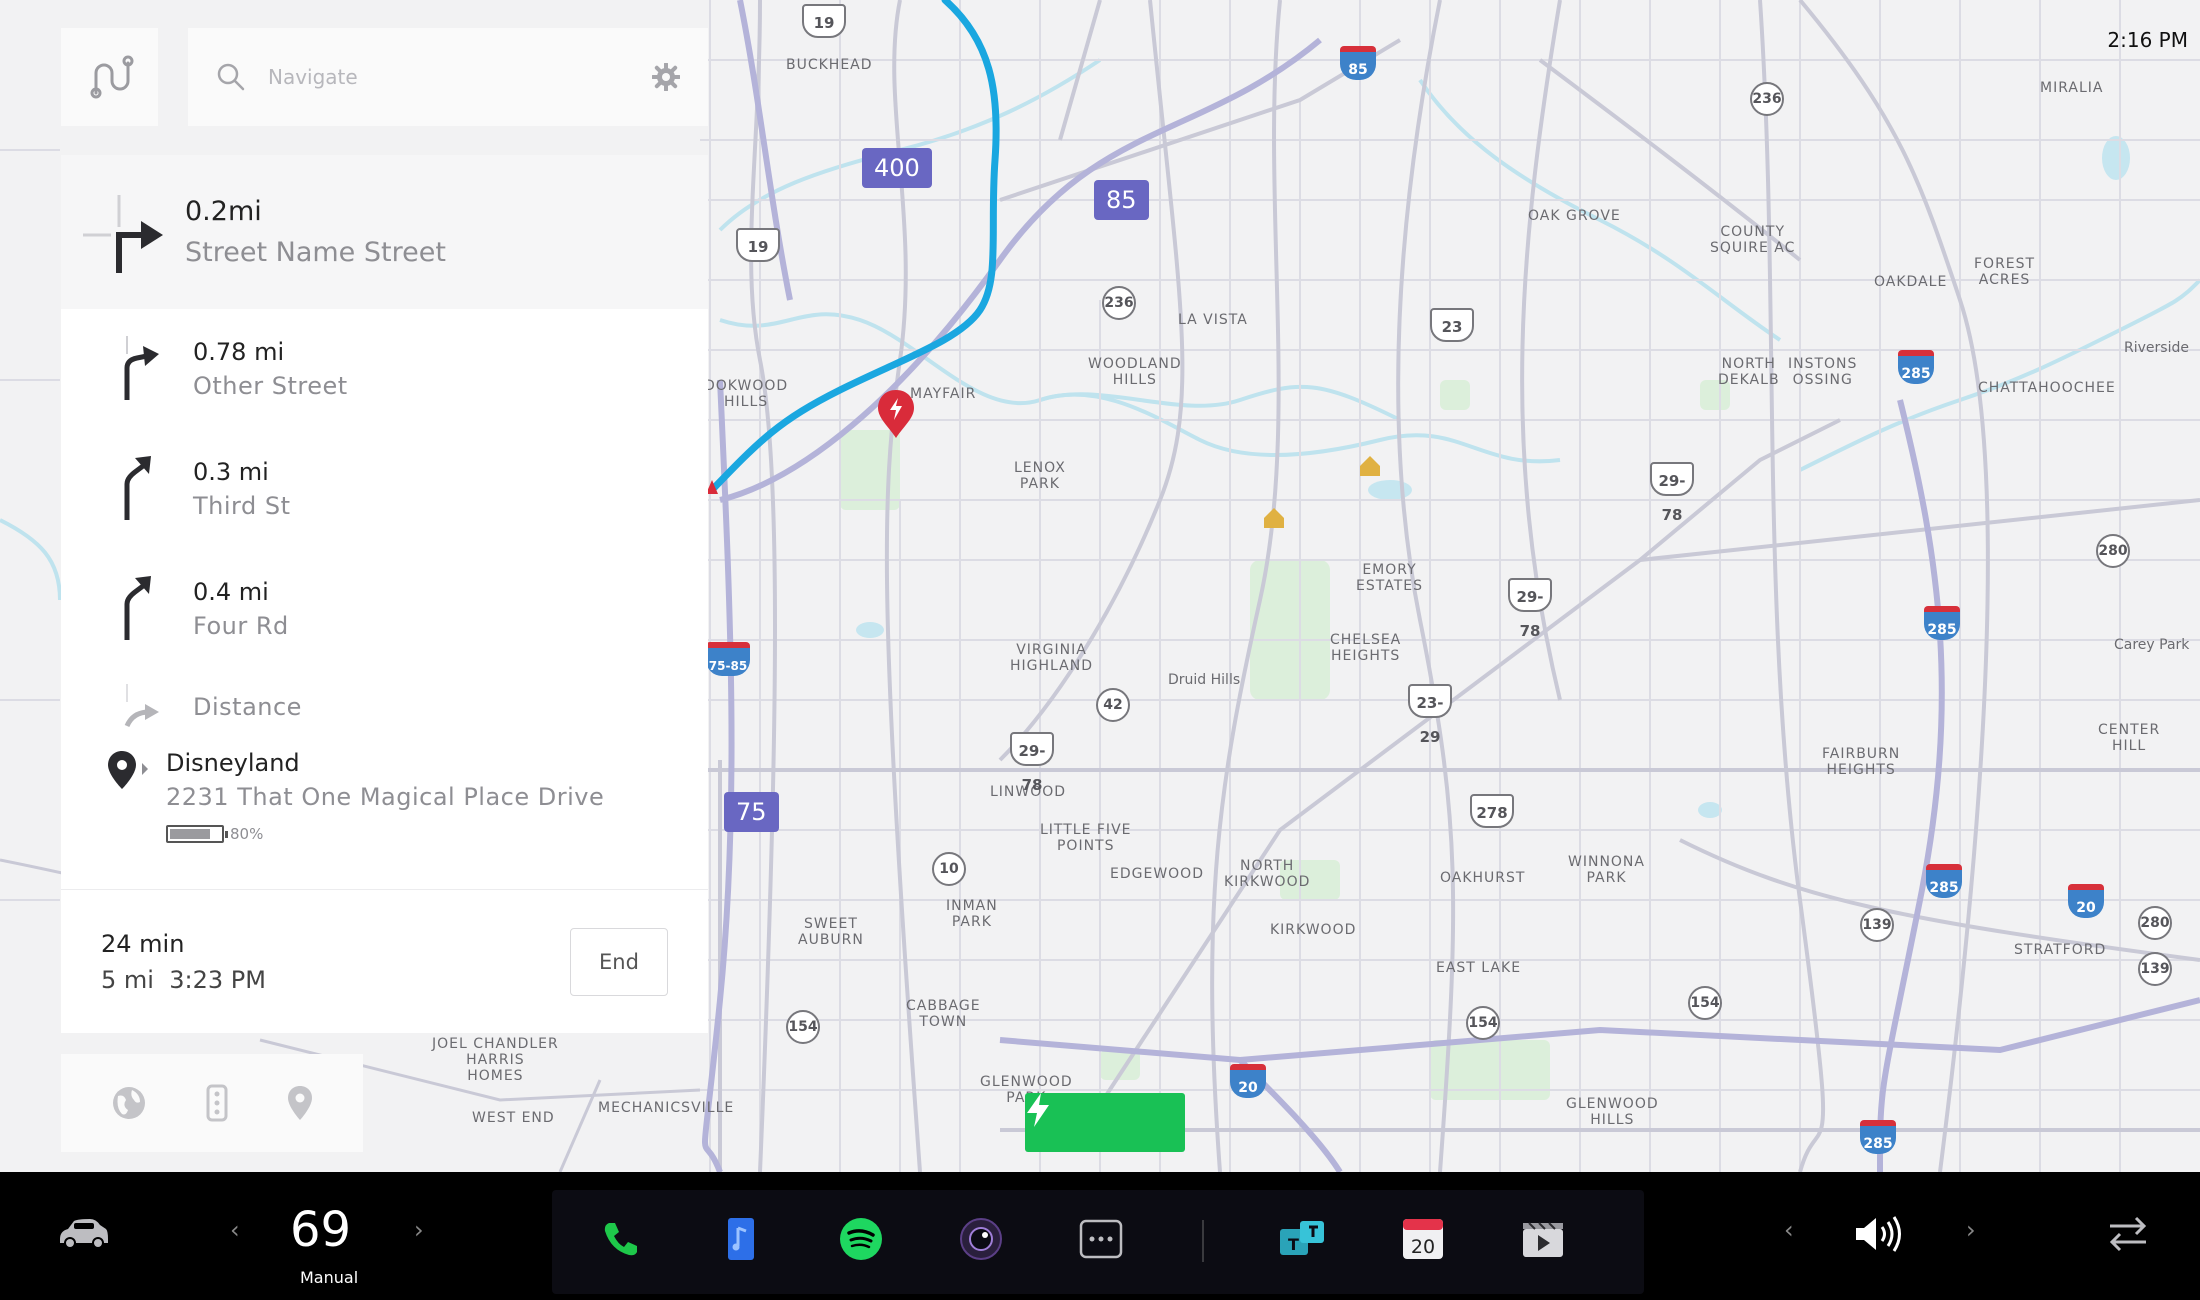 Image resolution: width=2200 pixels, height=1300 pixels. I want to click on climate-mode: Manual, so click(329, 1277).